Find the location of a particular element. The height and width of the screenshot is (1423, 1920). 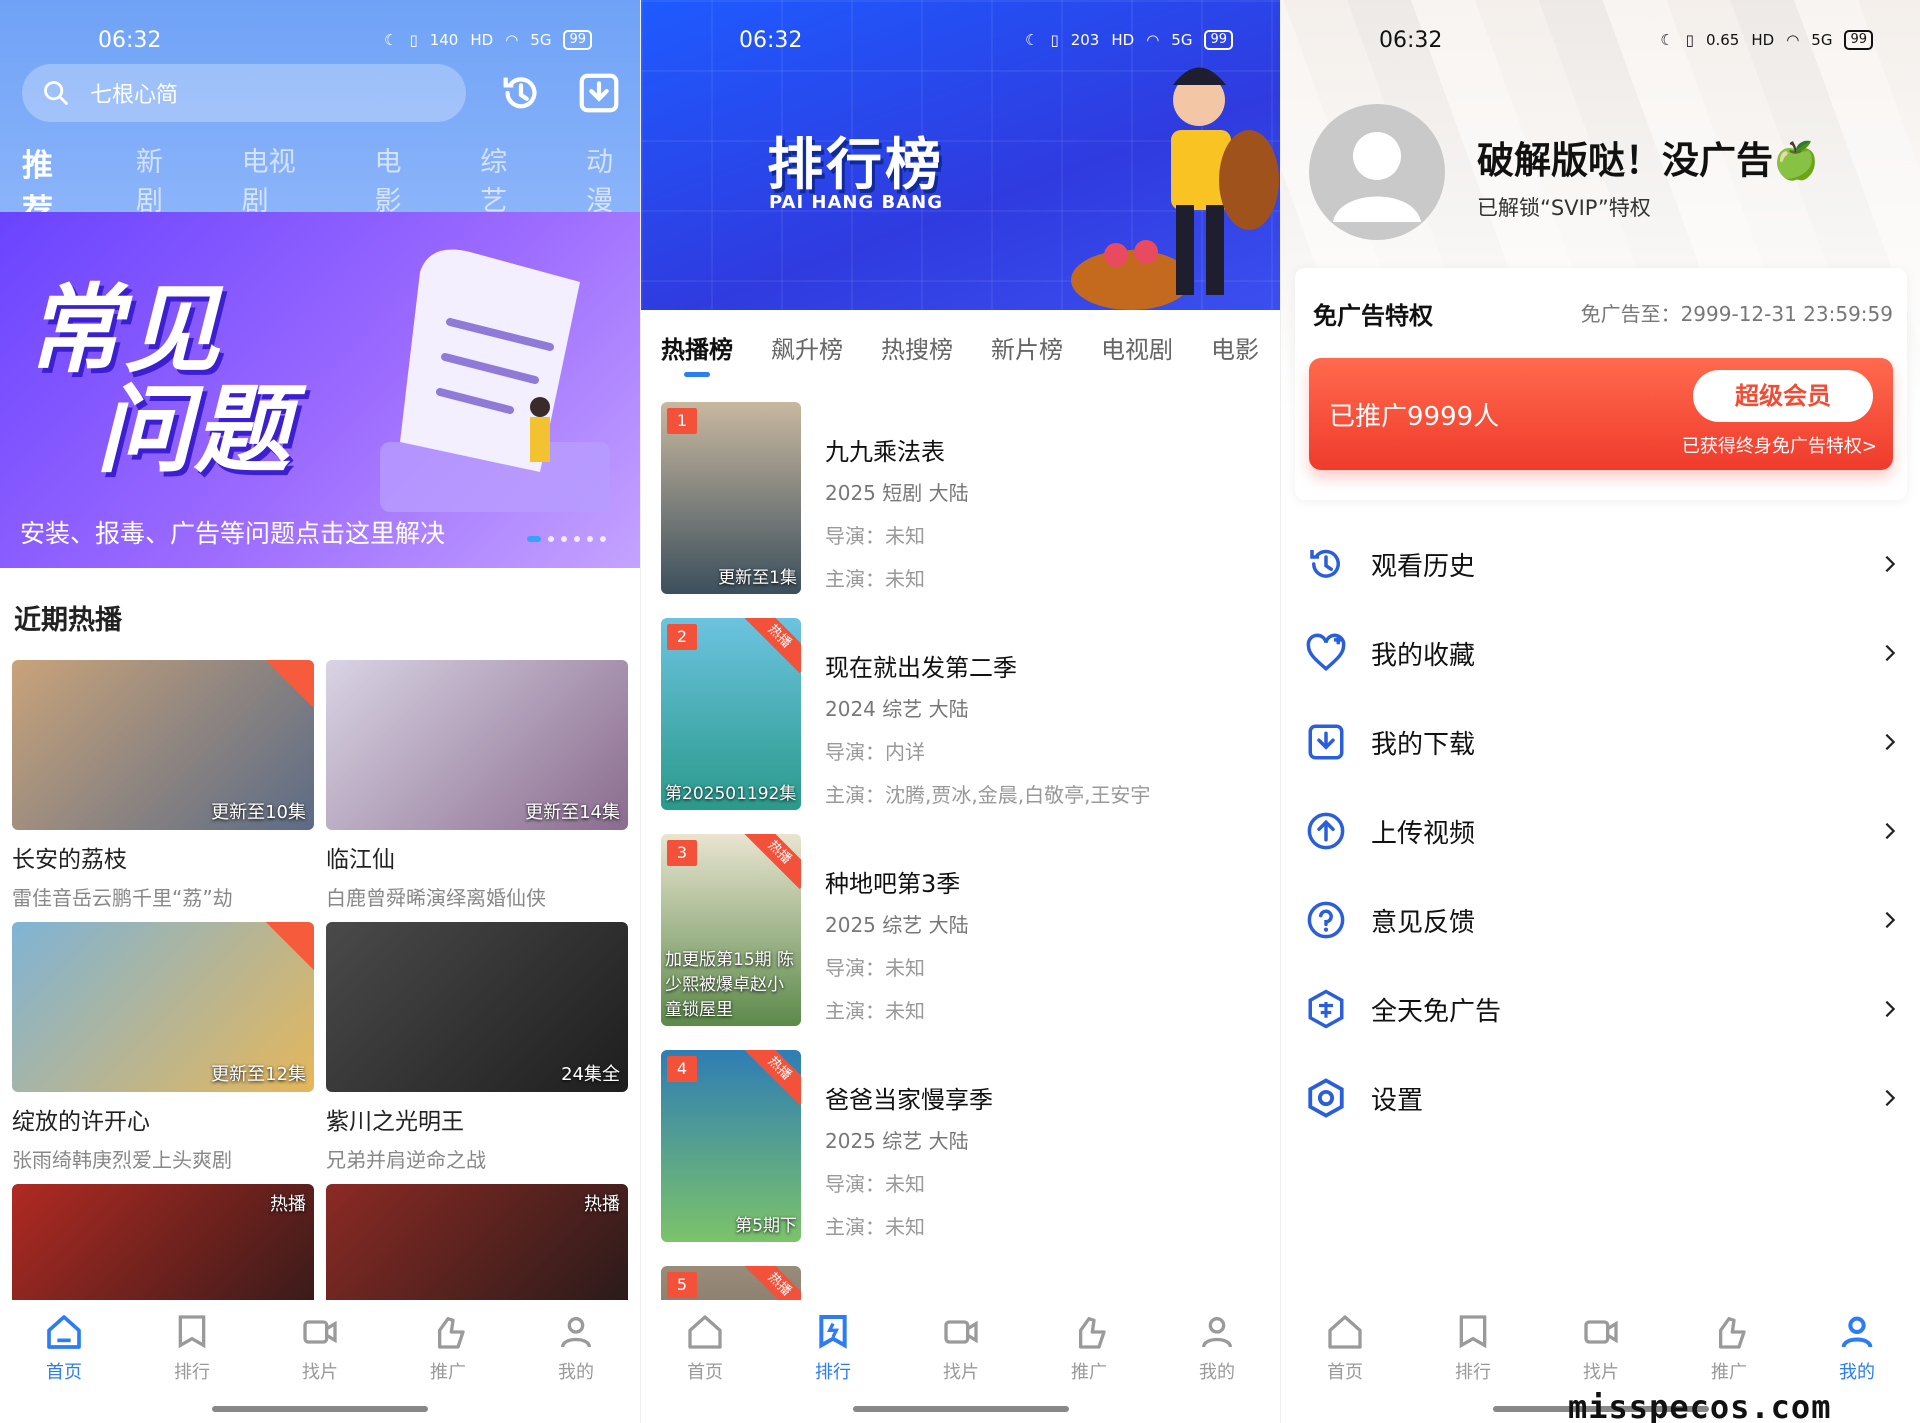

drama-card: 更新至14集 临江仙 白鹿曾舜晞演绎离婚仙侠 is located at coordinates (477, 785).